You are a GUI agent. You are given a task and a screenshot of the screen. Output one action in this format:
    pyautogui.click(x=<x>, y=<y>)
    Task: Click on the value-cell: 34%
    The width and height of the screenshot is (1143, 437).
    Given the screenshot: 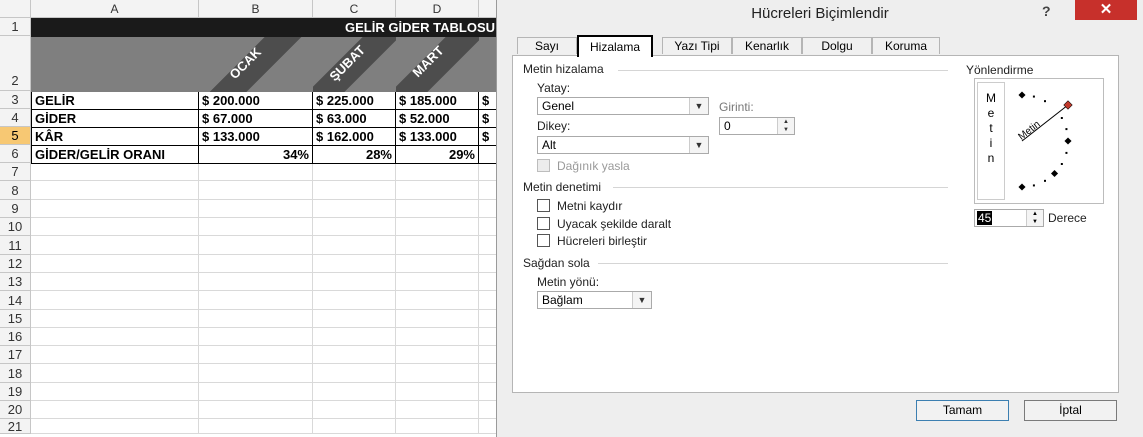 What is the action you would take?
    pyautogui.click(x=256, y=155)
    